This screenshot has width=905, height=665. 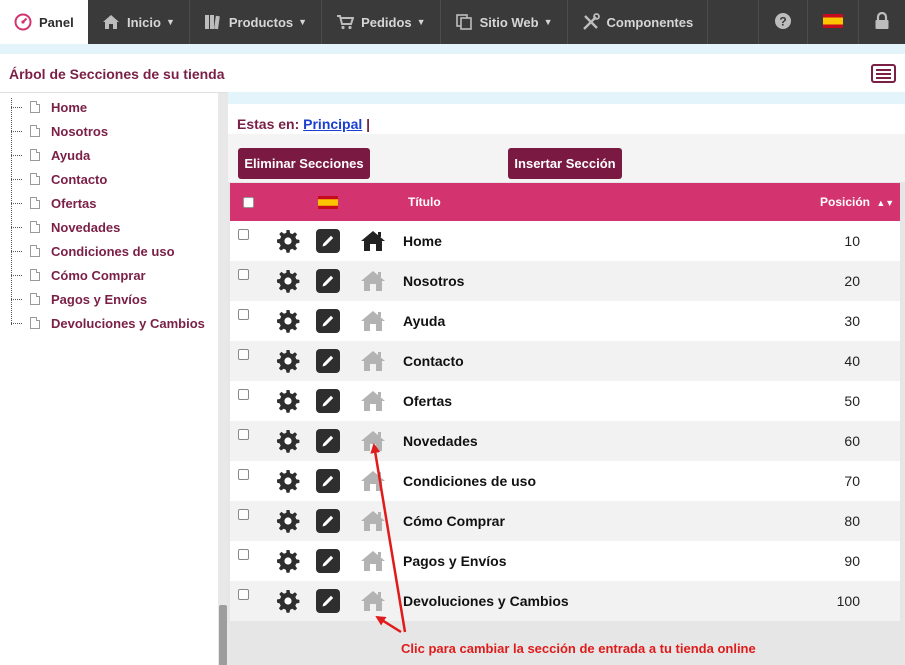 I want to click on cart-icon, so click(x=345, y=22).